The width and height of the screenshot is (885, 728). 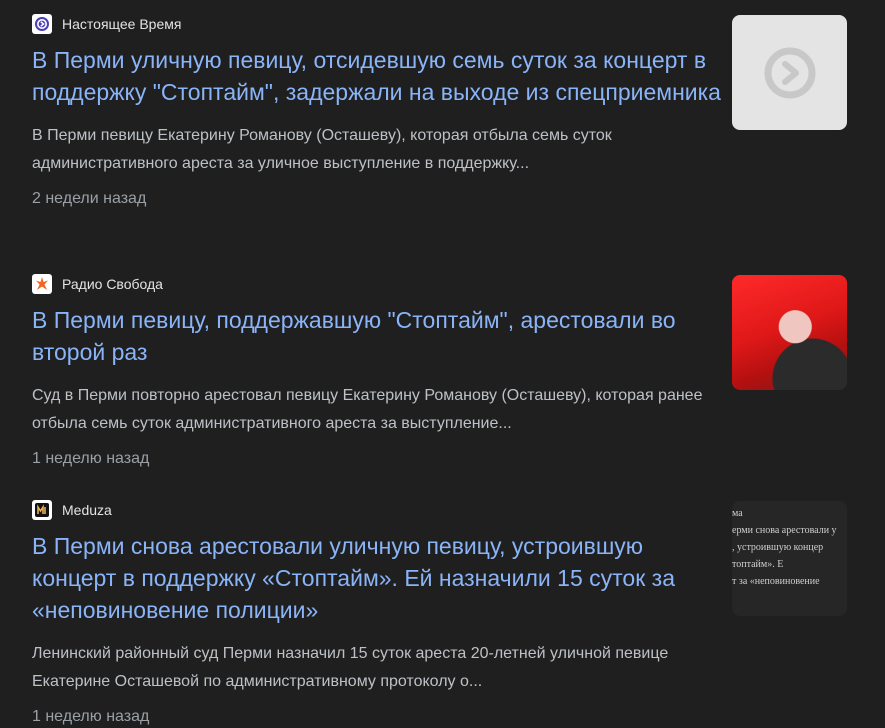 What do you see at coordinates (42, 284) in the screenshot?
I see `radio-liberty-logo-icon` at bounding box center [42, 284].